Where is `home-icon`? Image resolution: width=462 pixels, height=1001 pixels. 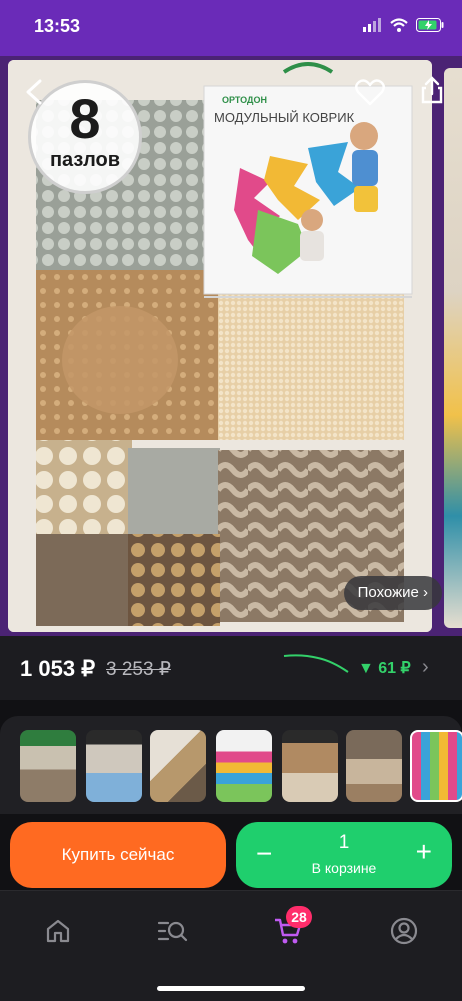 home-icon is located at coordinates (58, 931).